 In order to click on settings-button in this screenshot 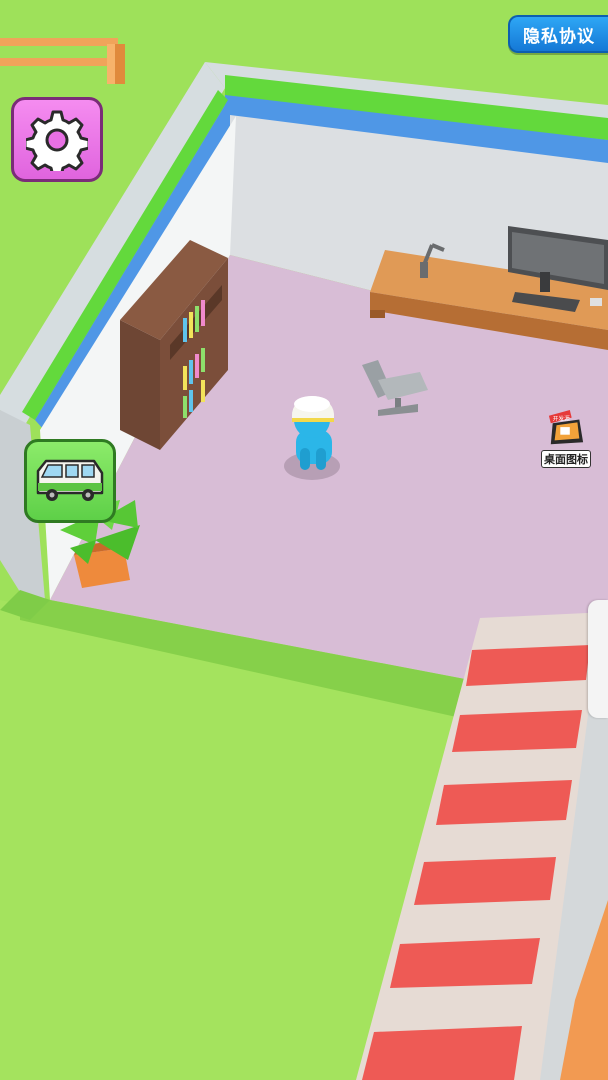, I will do `click(57, 139)`.